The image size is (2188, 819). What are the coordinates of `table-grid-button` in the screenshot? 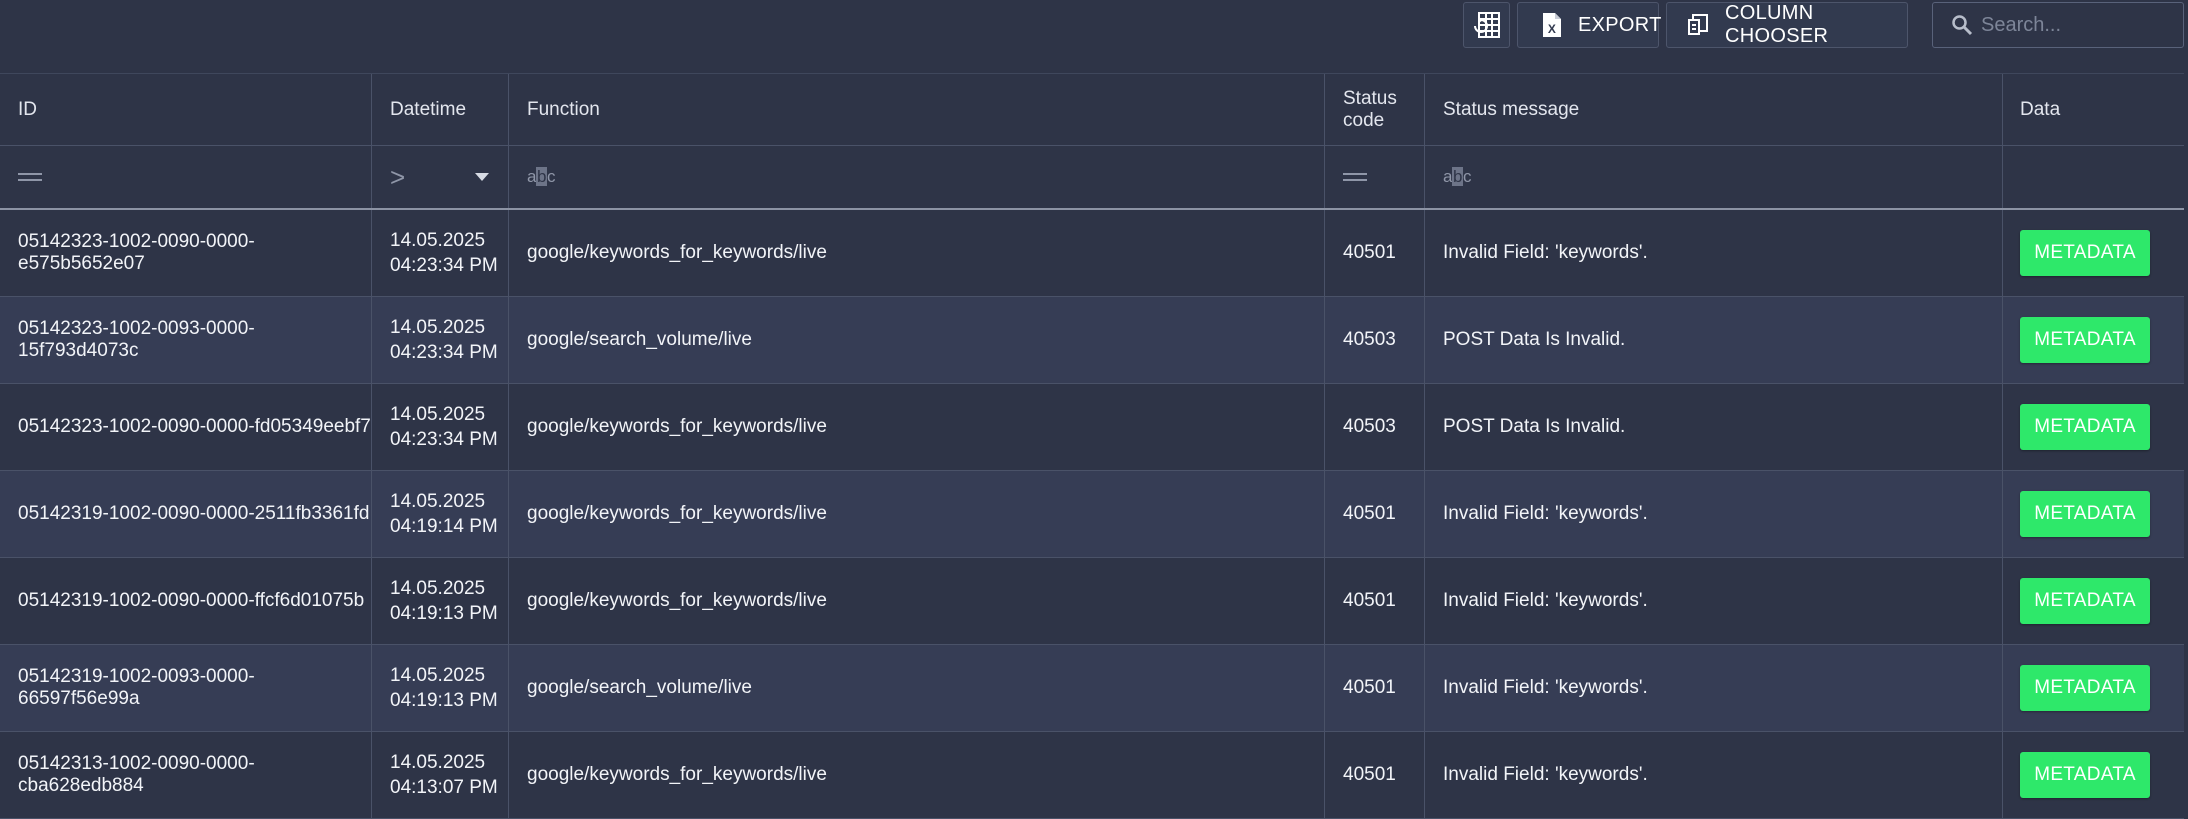 It's located at (1486, 25).